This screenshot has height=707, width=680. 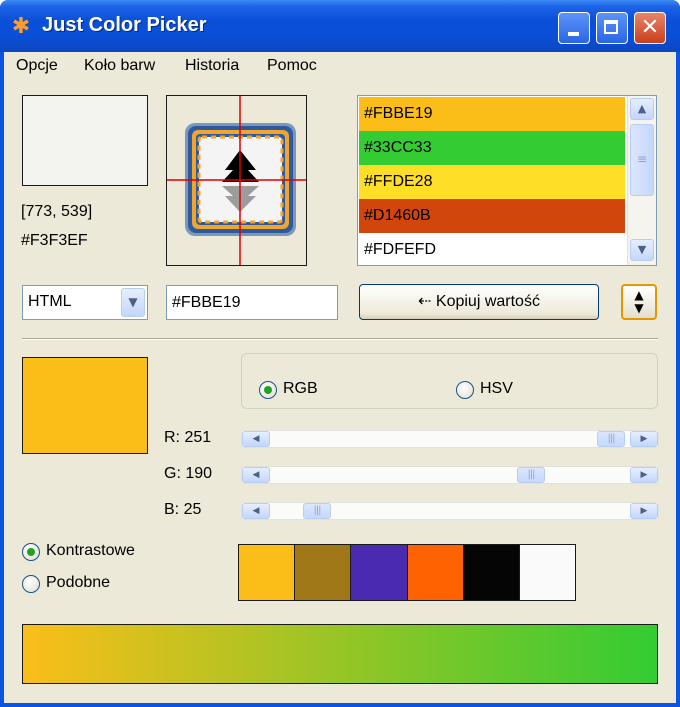 What do you see at coordinates (90, 550) in the screenshot?
I see `contrast-label: Kontrastowe` at bounding box center [90, 550].